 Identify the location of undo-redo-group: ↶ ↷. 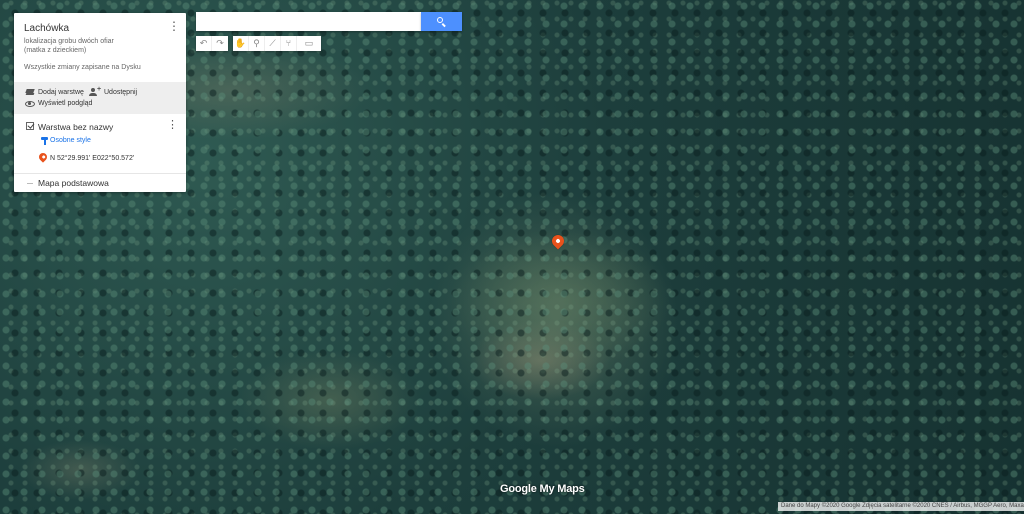
(212, 43).